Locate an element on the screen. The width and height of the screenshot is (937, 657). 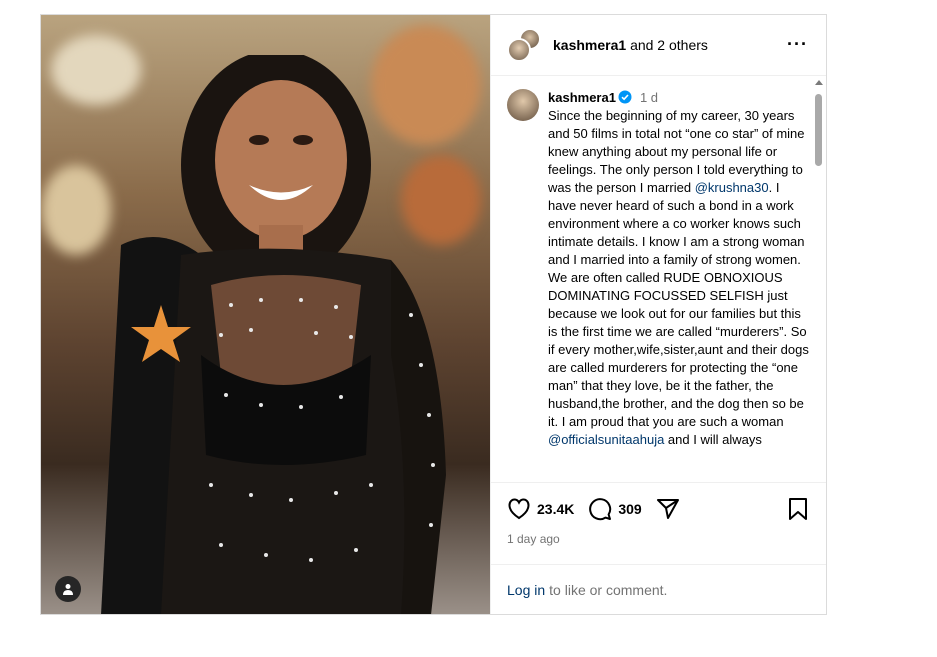
user-icon is located at coordinates (68, 589).